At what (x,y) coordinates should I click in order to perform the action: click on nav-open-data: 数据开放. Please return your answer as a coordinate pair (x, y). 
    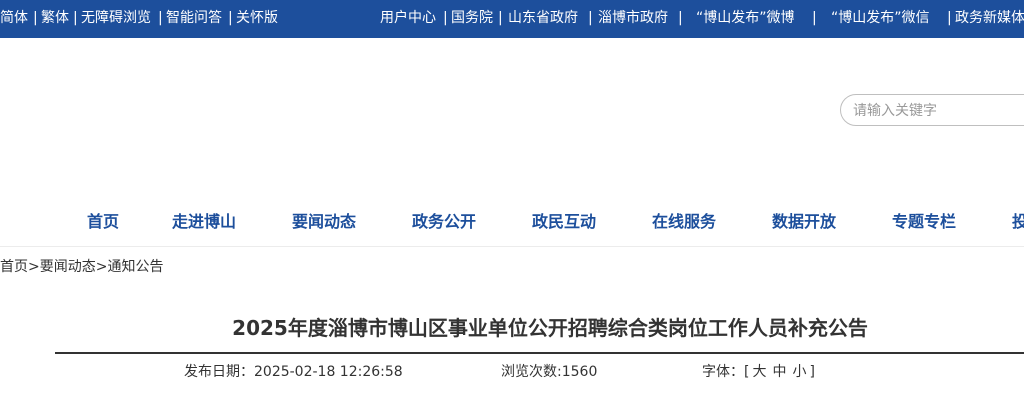
    Looking at the image, I should click on (804, 220).